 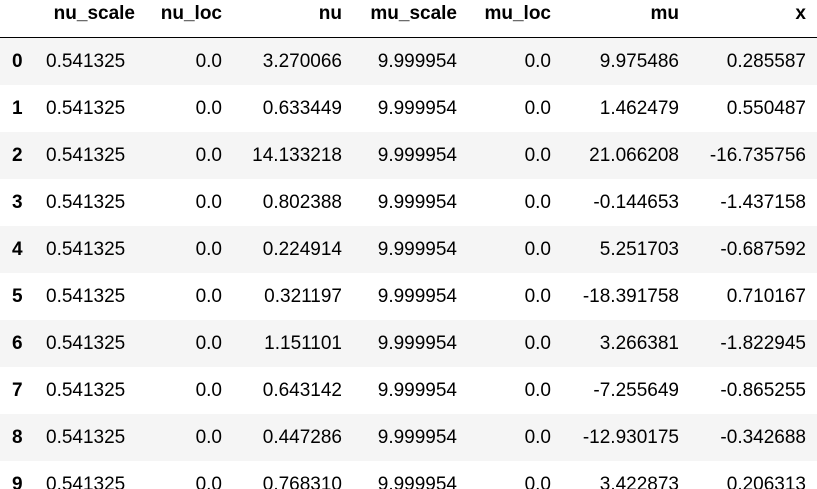 What do you see at coordinates (766, 481) in the screenshot?
I see `cell-x: 0.206313` at bounding box center [766, 481].